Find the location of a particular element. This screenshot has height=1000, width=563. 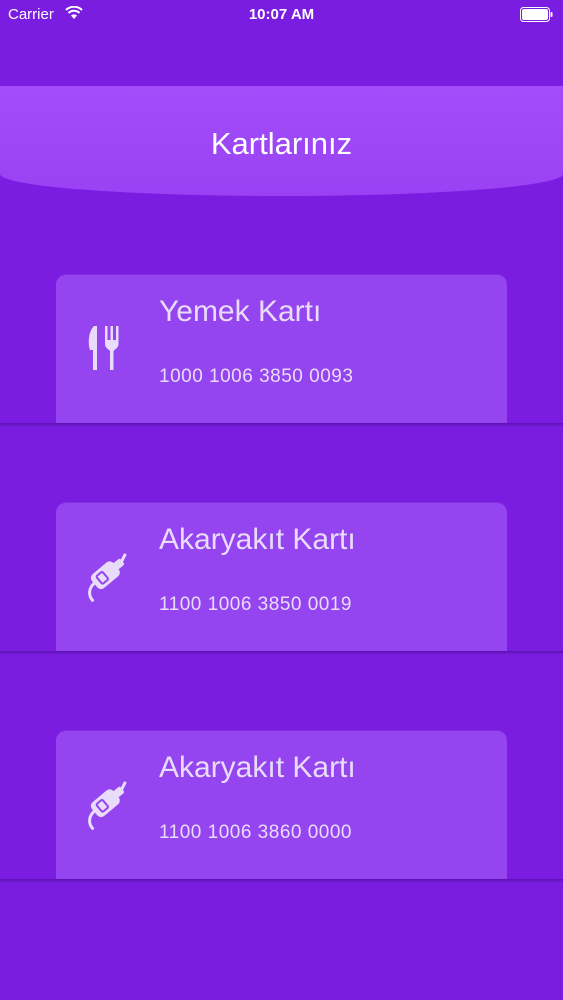

card-yemek: Yemek Kartı 1000 1006 3850 0093 is located at coordinates (281, 349).